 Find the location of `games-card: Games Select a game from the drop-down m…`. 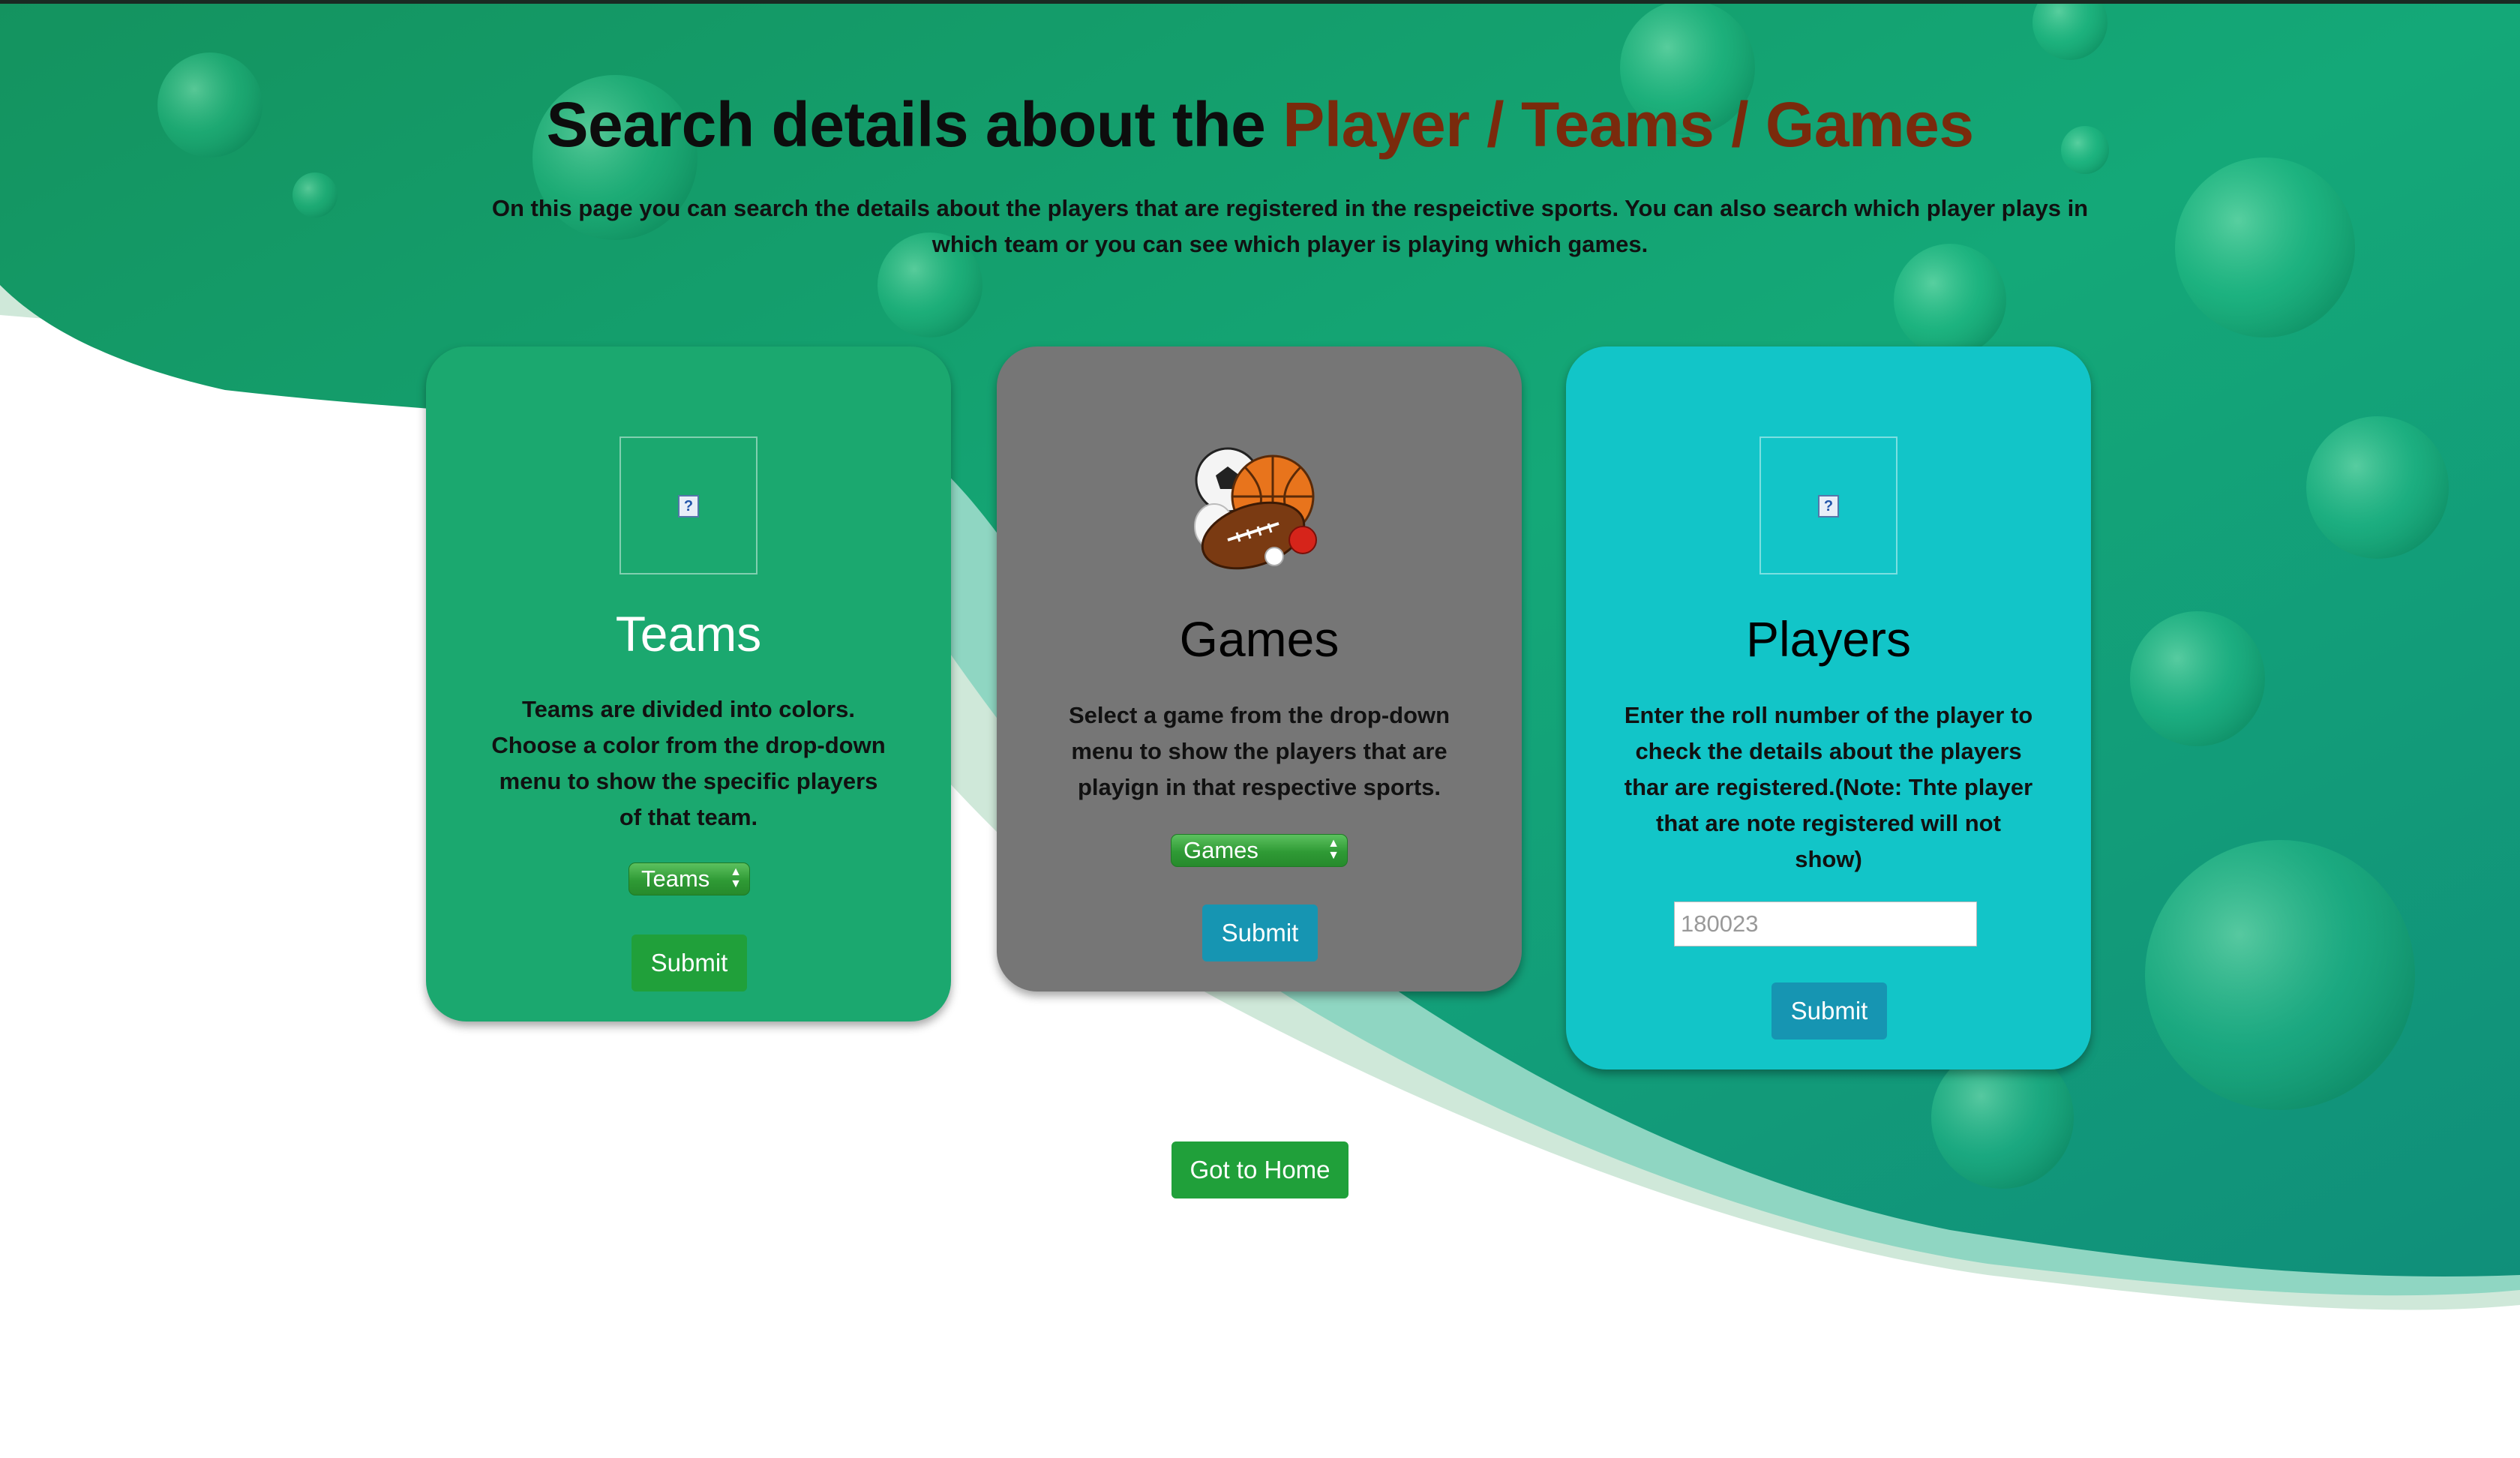

games-card: Games Select a game from the drop-down m… is located at coordinates (1259, 669).